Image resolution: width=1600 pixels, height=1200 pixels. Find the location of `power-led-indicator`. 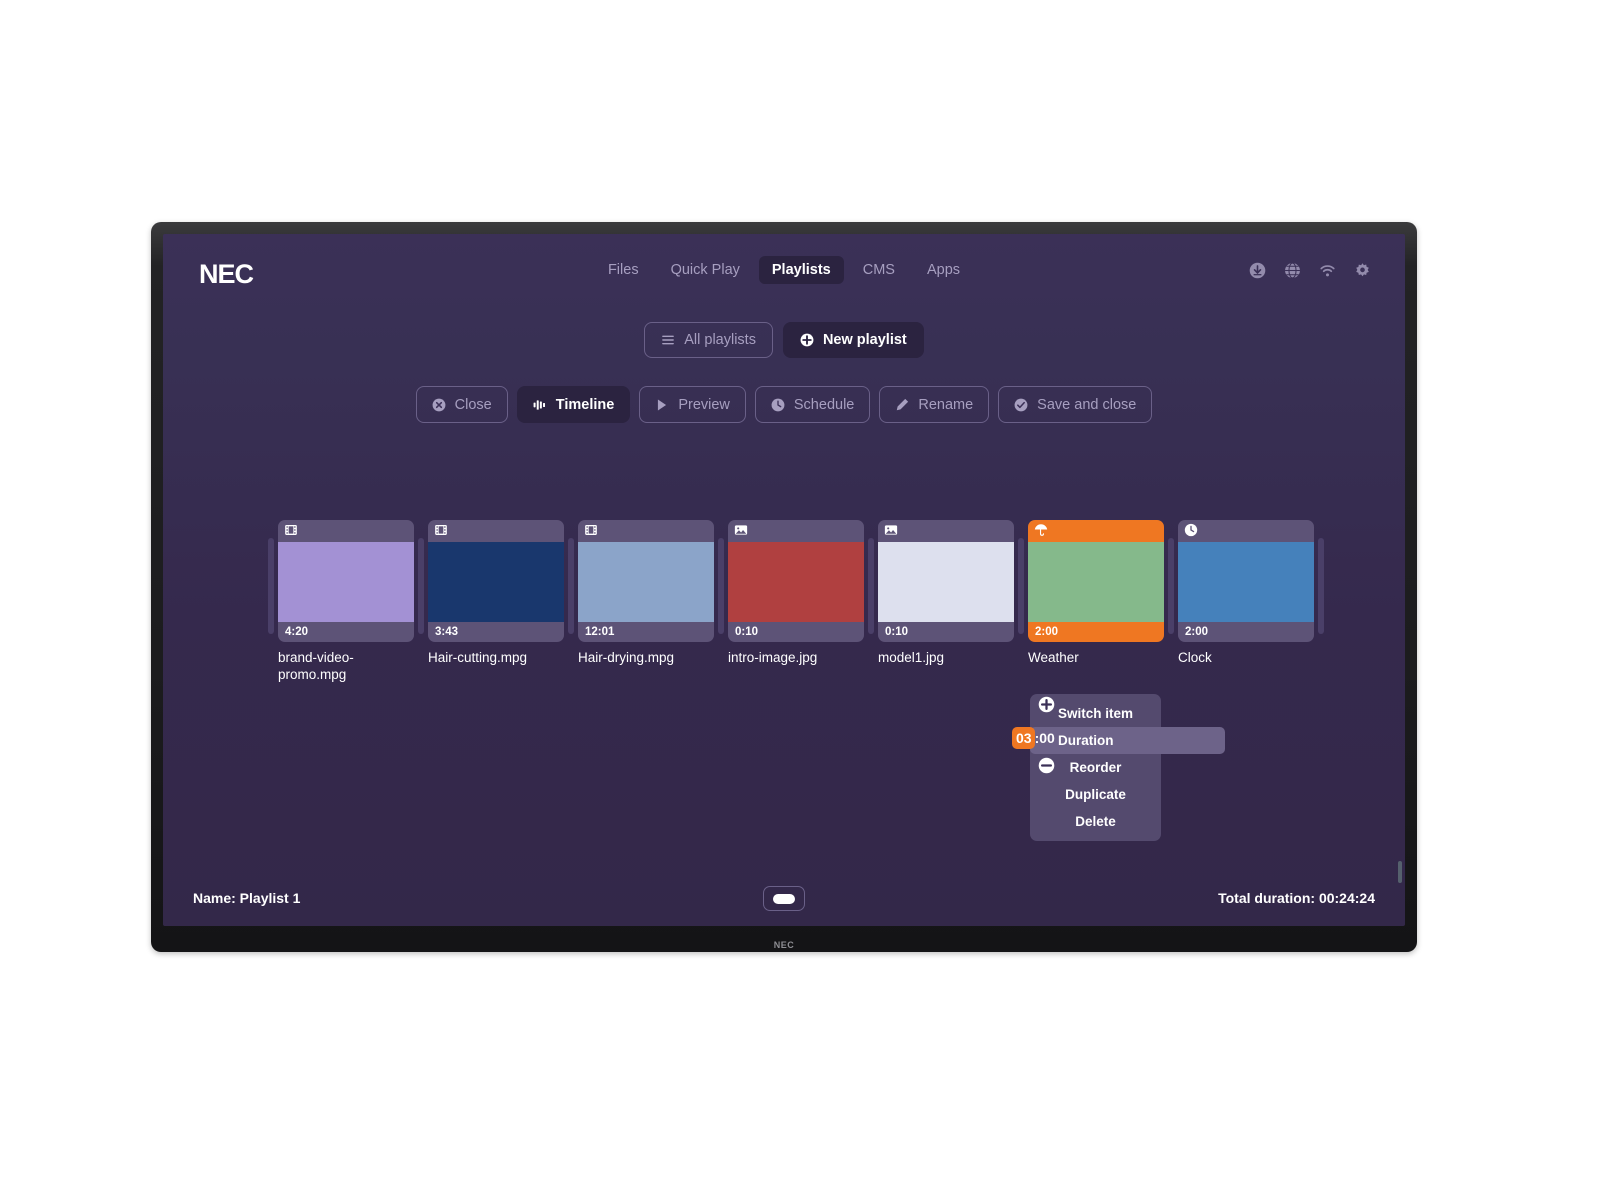

power-led-indicator is located at coordinates (1400, 872).